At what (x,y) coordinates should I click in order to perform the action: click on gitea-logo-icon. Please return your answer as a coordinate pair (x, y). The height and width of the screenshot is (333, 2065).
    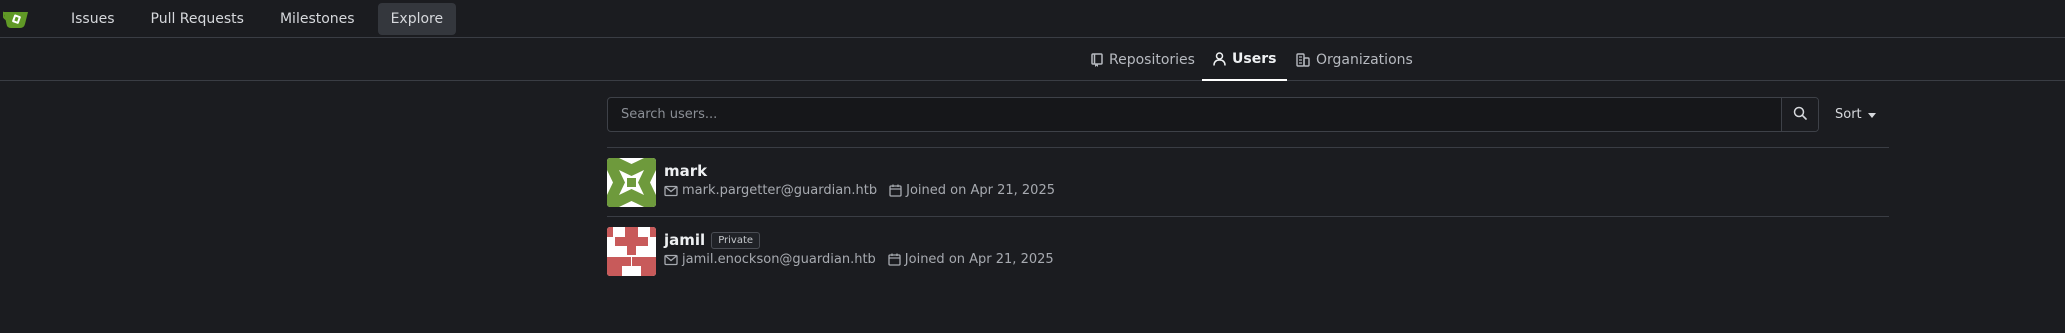
    Looking at the image, I should click on (16, 19).